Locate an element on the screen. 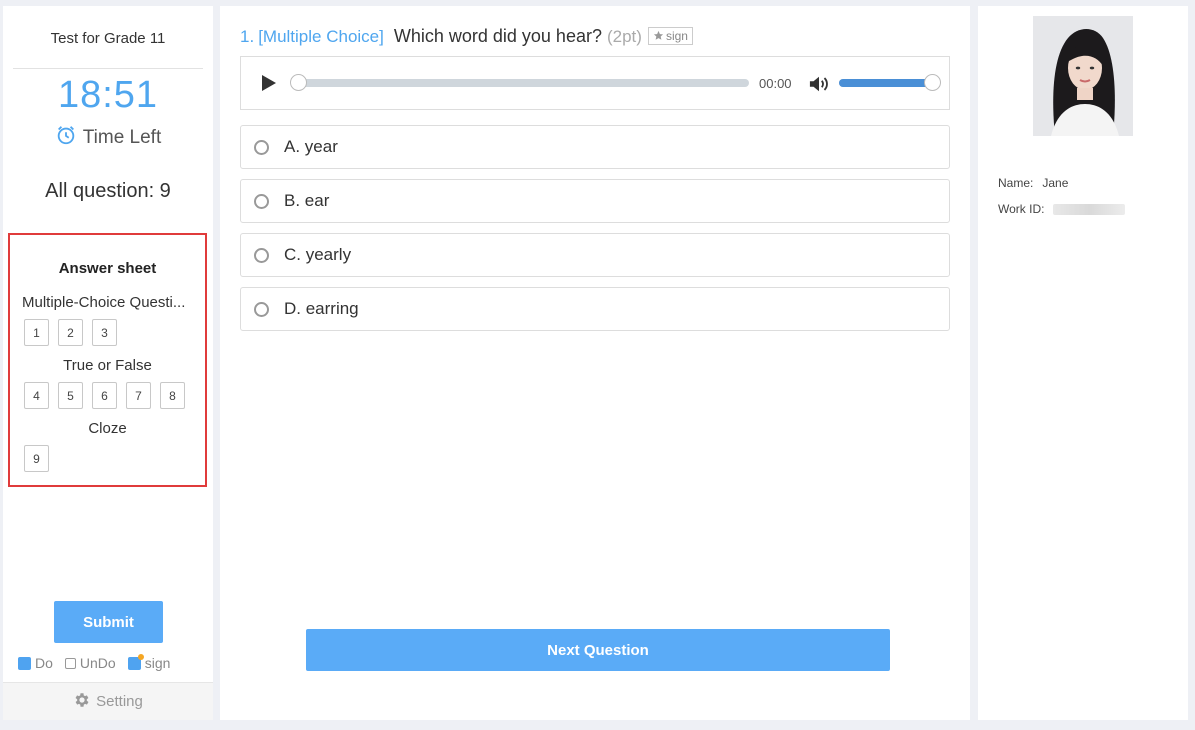 The height and width of the screenshot is (730, 1195). question-box-6: 6 is located at coordinates (104, 395).